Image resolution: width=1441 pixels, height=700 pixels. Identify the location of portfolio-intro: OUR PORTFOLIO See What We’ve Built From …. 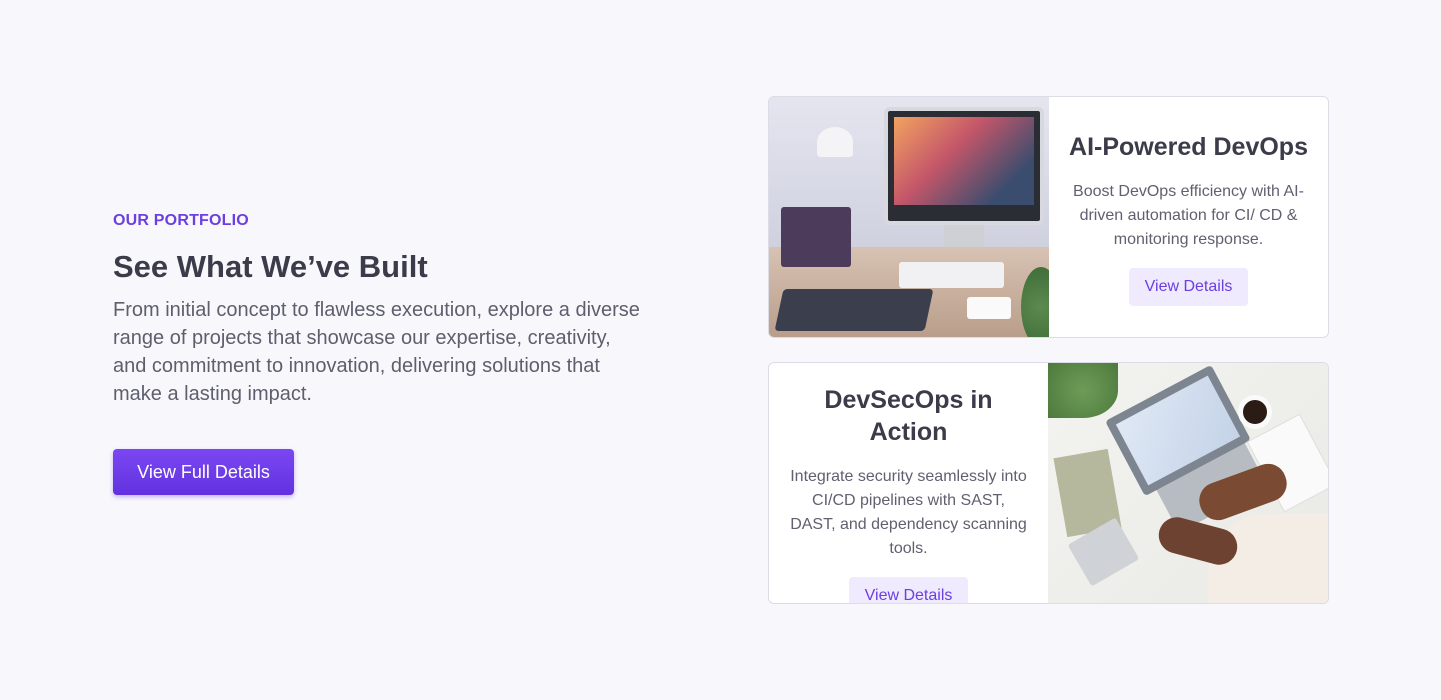
(378, 352).